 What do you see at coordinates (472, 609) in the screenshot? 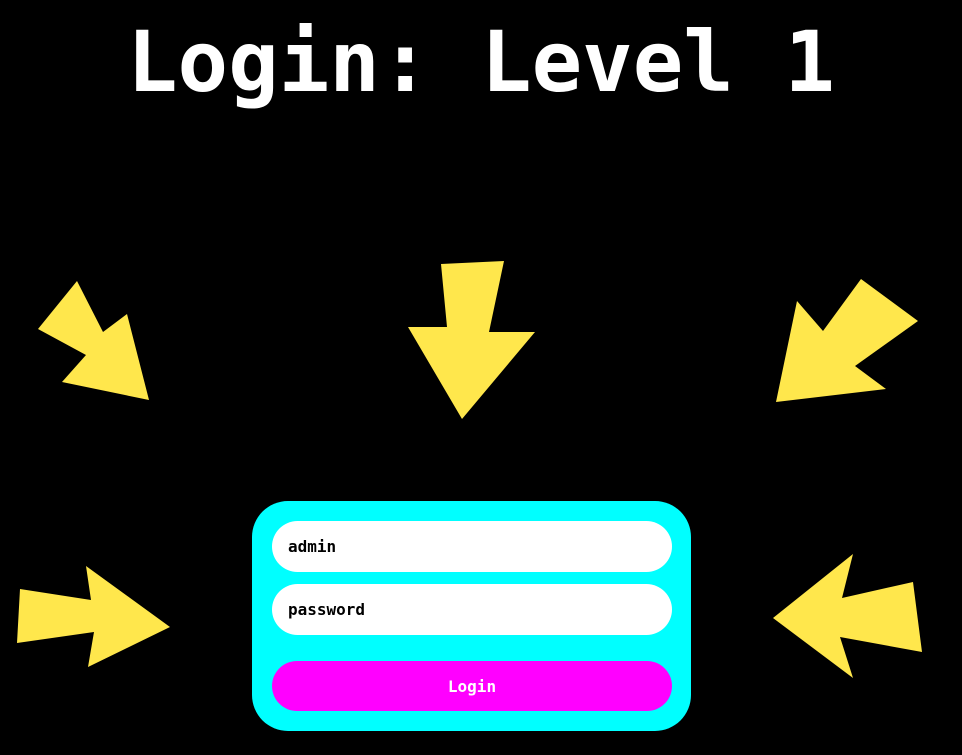
I see `password-input` at bounding box center [472, 609].